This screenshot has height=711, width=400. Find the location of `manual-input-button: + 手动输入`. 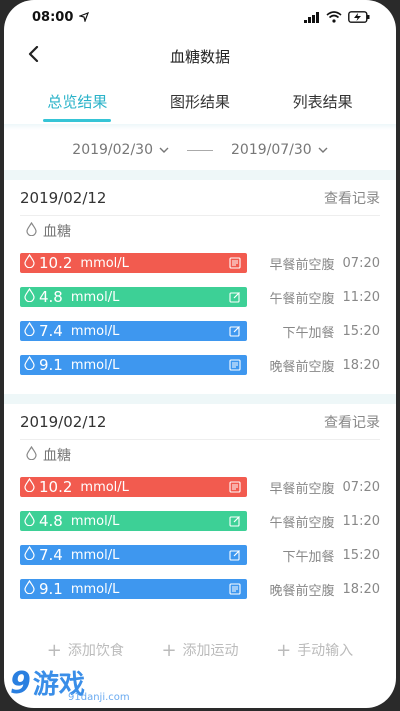

manual-input-button: + 手动输入 is located at coordinates (314, 650).